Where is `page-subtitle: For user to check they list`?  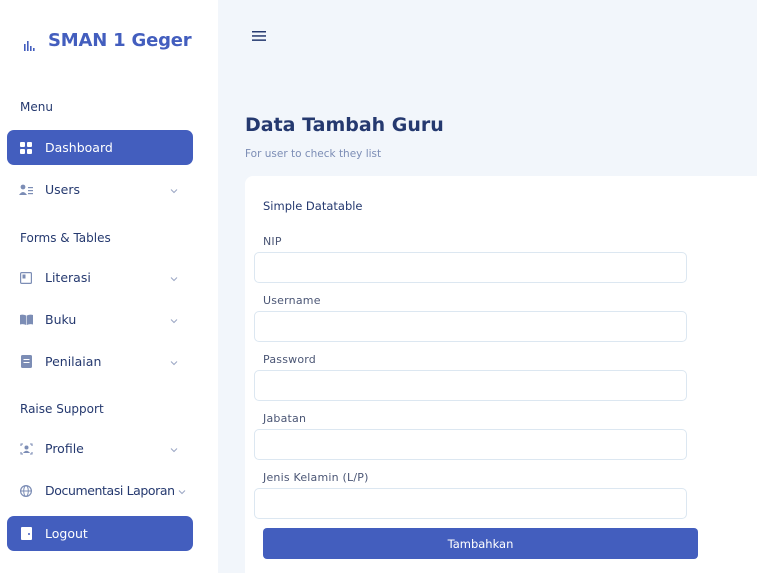 page-subtitle: For user to check they list is located at coordinates (313, 154).